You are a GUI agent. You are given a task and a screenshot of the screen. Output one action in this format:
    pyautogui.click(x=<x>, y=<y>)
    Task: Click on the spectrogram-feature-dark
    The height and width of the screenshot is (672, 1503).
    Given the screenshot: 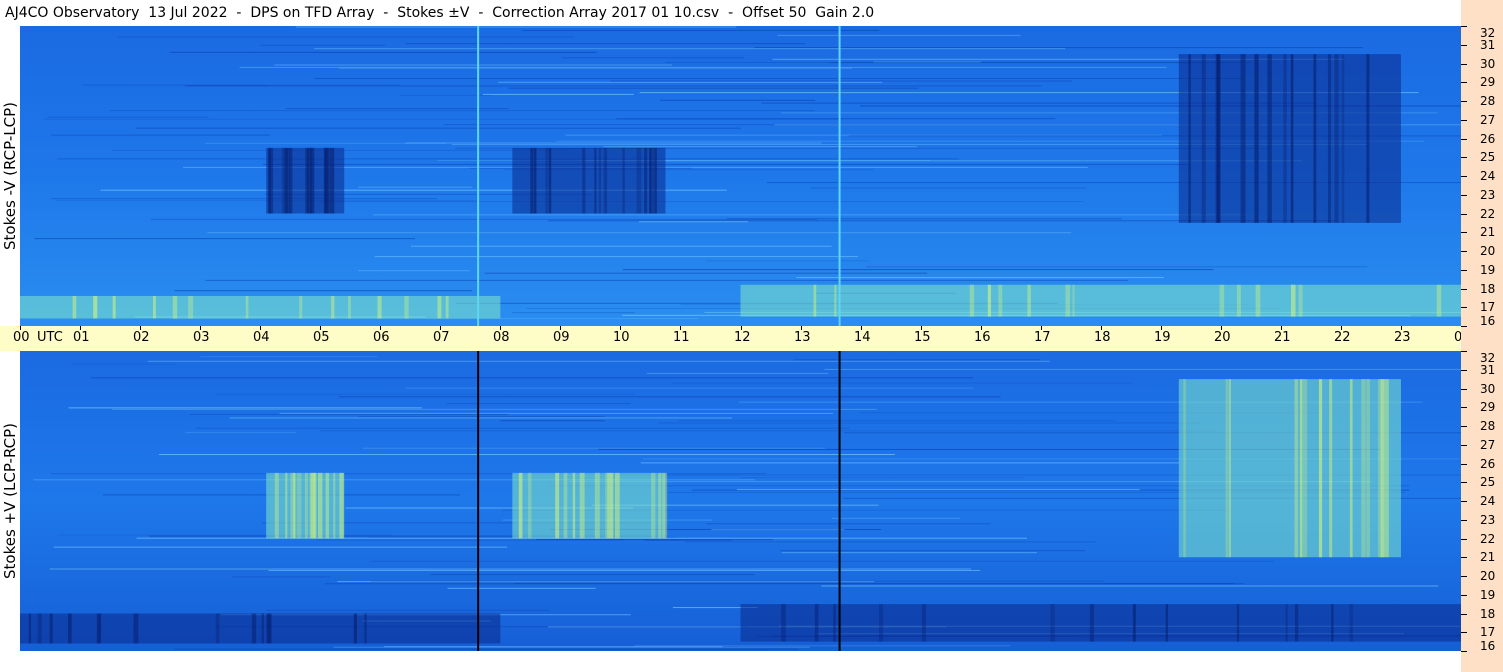 What is the action you would take?
    pyautogui.click(x=260, y=628)
    